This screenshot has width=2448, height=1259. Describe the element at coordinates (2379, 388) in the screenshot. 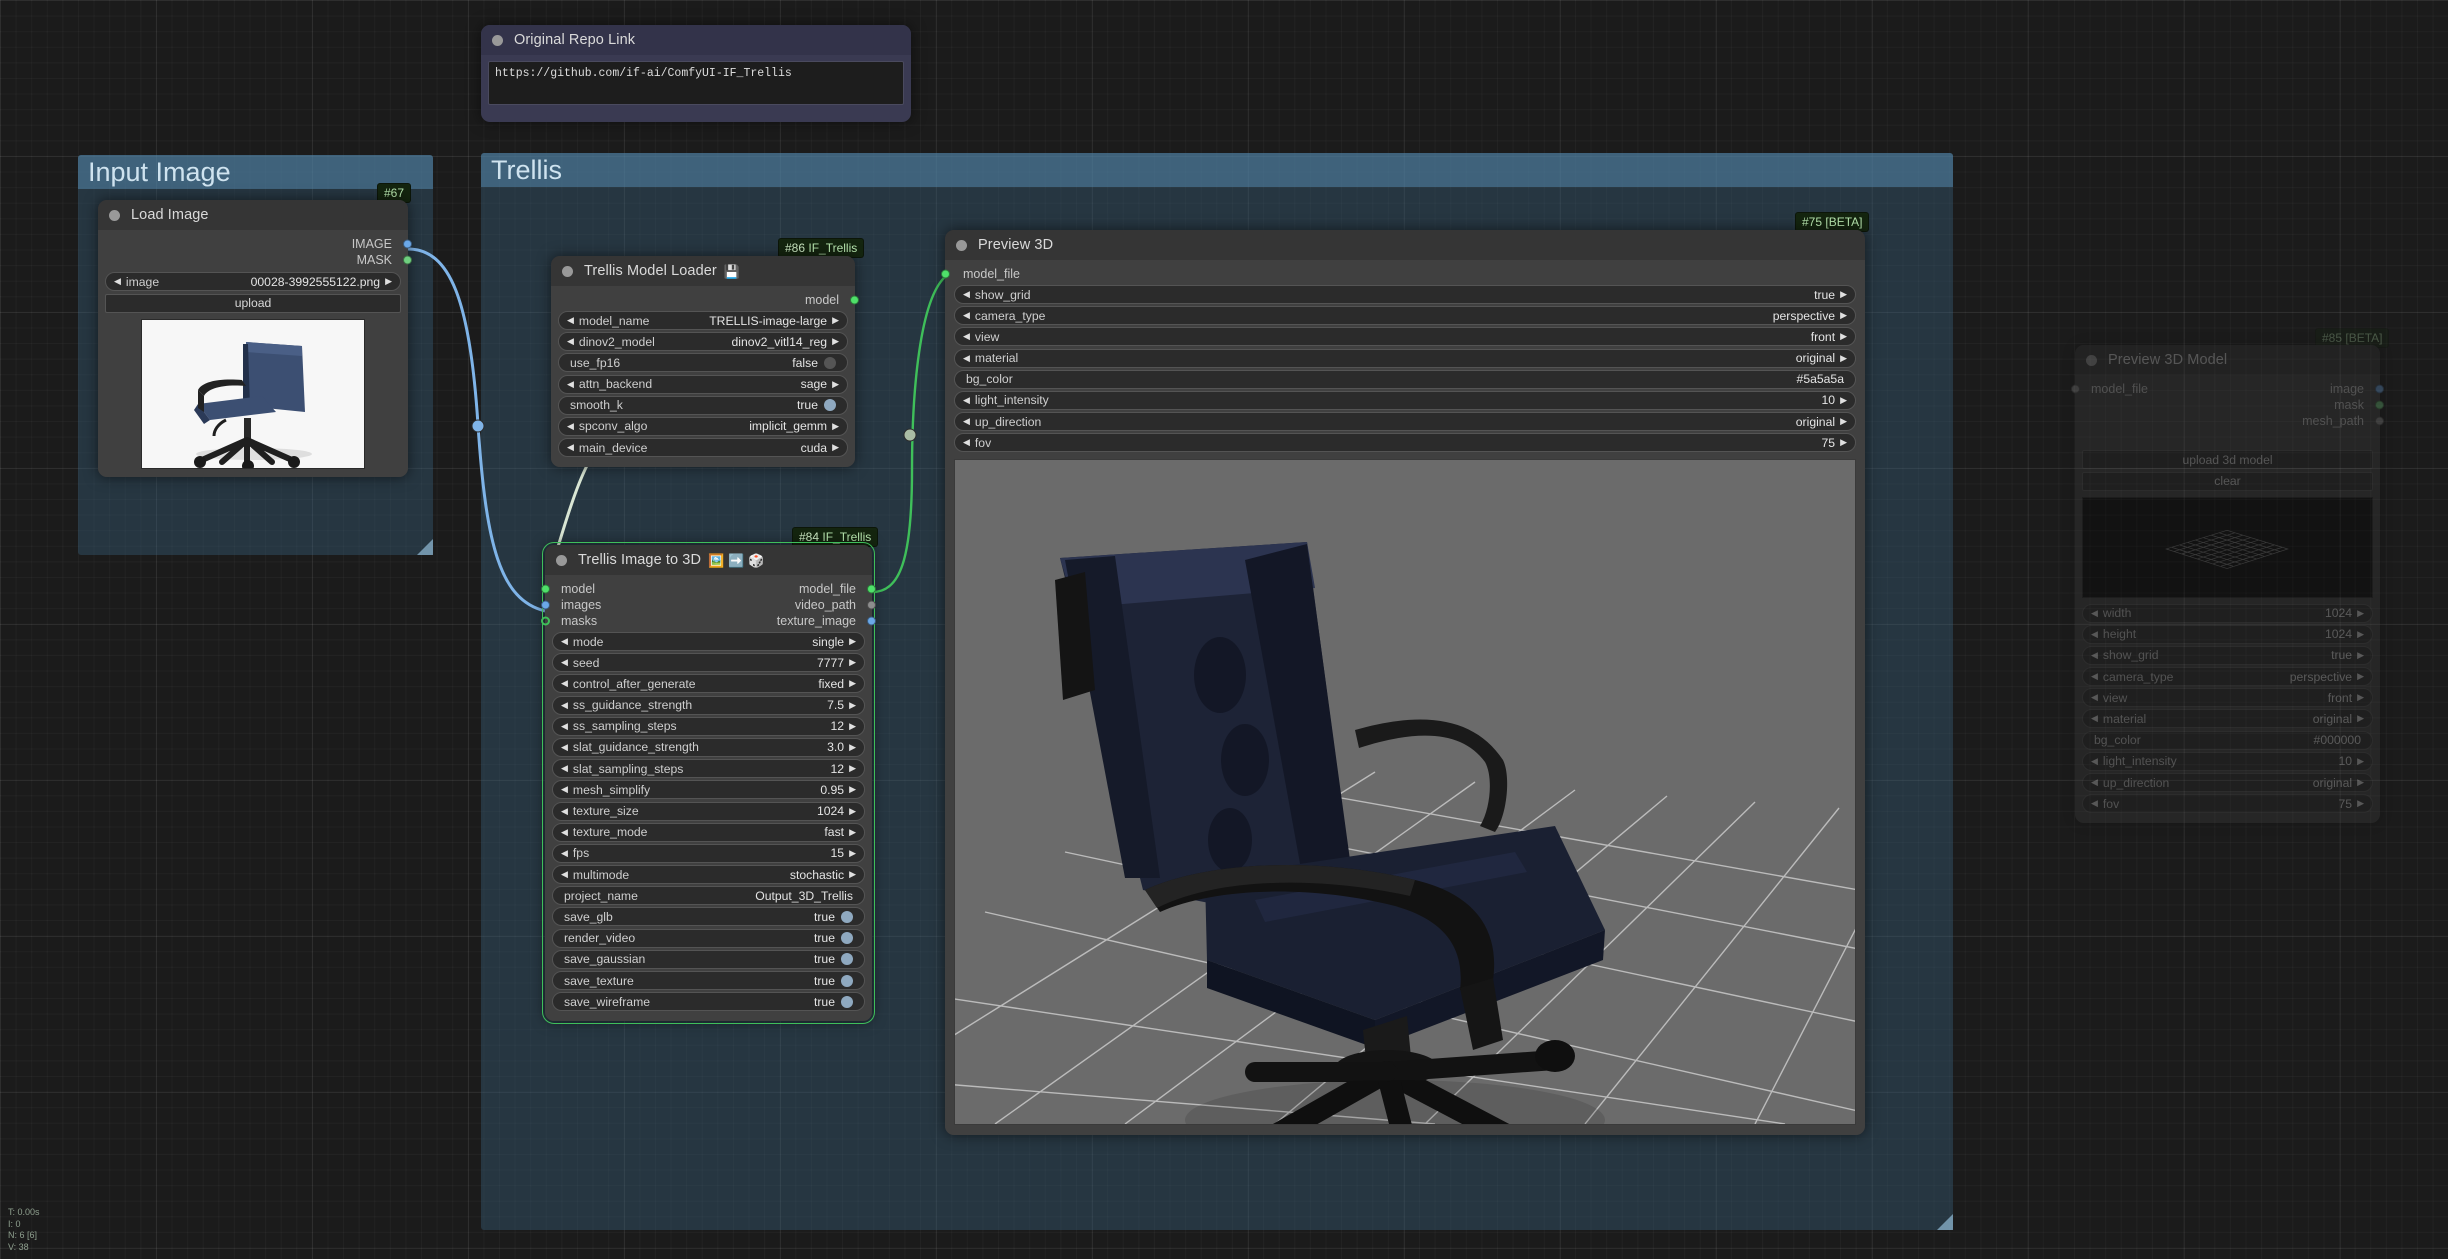

I see `output-port-image` at that location.